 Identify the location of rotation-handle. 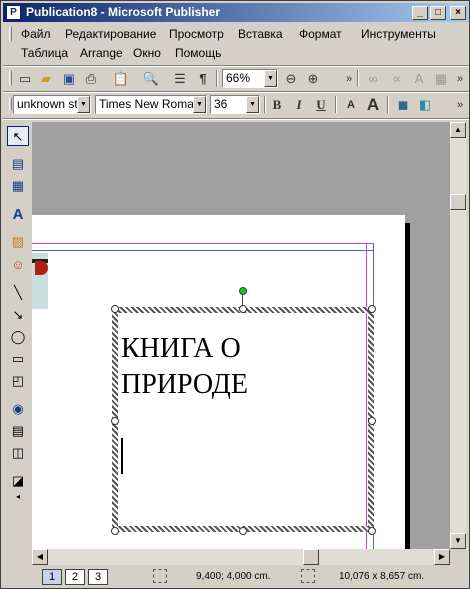
(243, 291).